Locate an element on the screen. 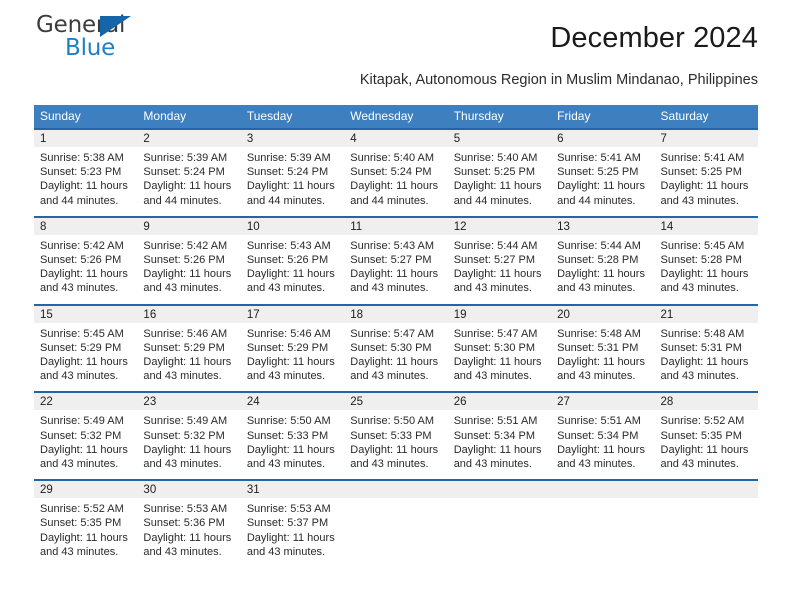 The width and height of the screenshot is (792, 612). sunrise-text: Sunrise: 5:51 AM is located at coordinates (495, 421).